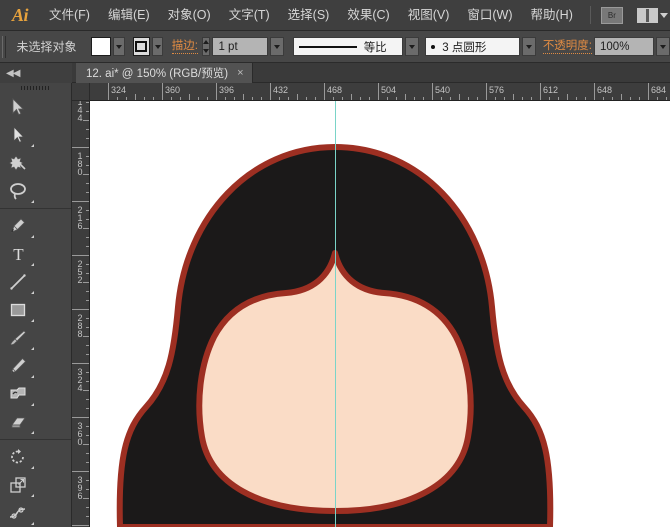 The width and height of the screenshot is (670, 527). Describe the element at coordinates (36, 73) in the screenshot. I see `collapse-panel-button: ◀◀` at that location.